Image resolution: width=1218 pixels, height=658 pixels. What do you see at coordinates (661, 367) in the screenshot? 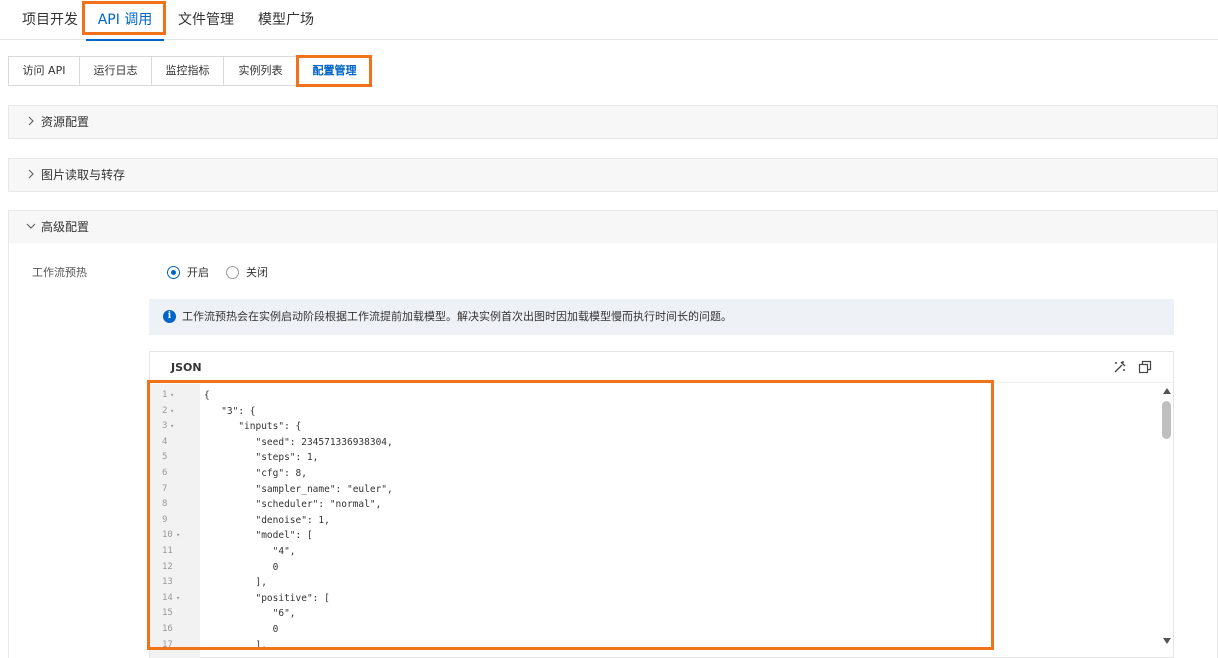
I see `editor-header: JSON` at bounding box center [661, 367].